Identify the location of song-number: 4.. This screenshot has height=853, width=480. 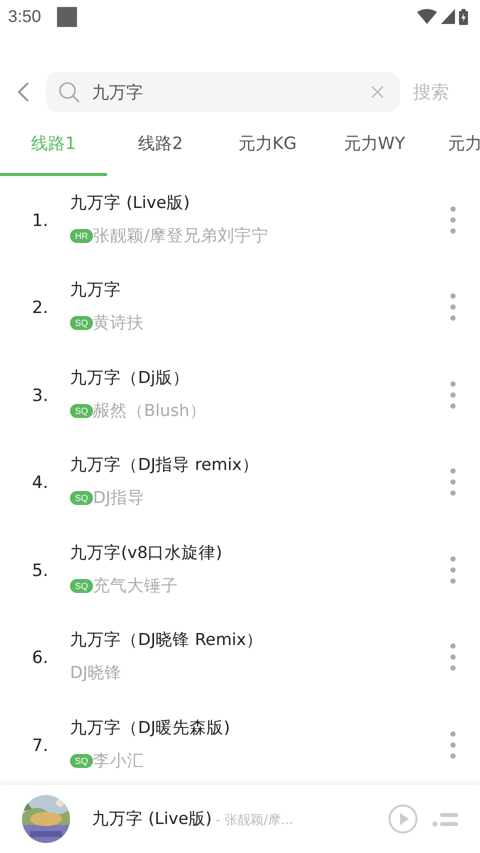
(41, 483).